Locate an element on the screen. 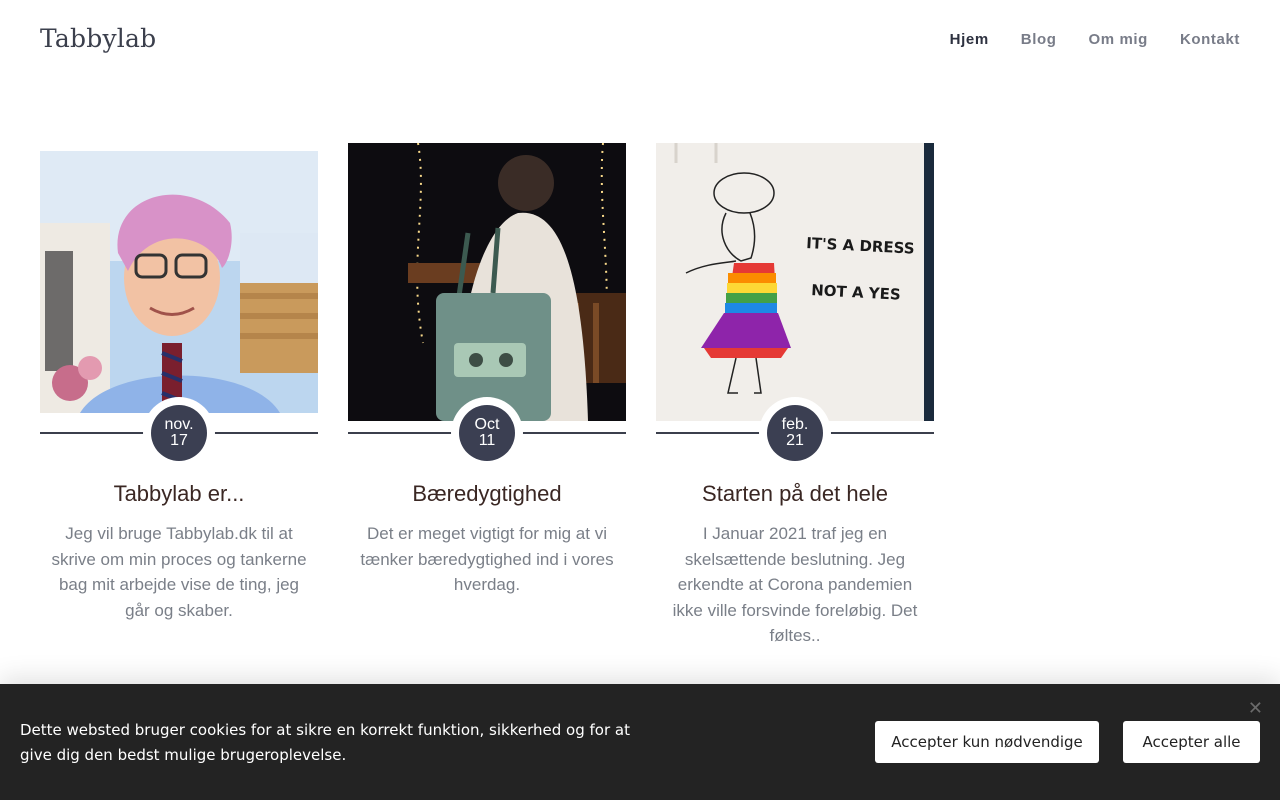  accept-necessary-button: Accepter kun nødvendige is located at coordinates (987, 742).